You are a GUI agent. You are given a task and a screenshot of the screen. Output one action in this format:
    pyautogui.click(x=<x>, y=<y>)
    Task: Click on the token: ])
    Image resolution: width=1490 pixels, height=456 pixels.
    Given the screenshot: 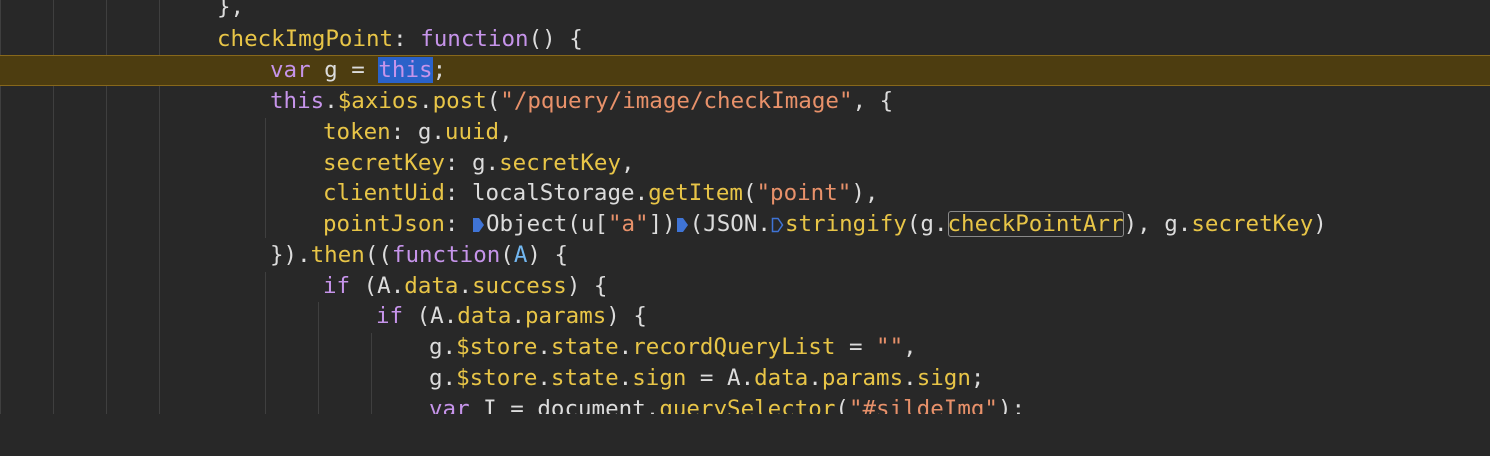 What is the action you would take?
    pyautogui.click(x=662, y=224)
    